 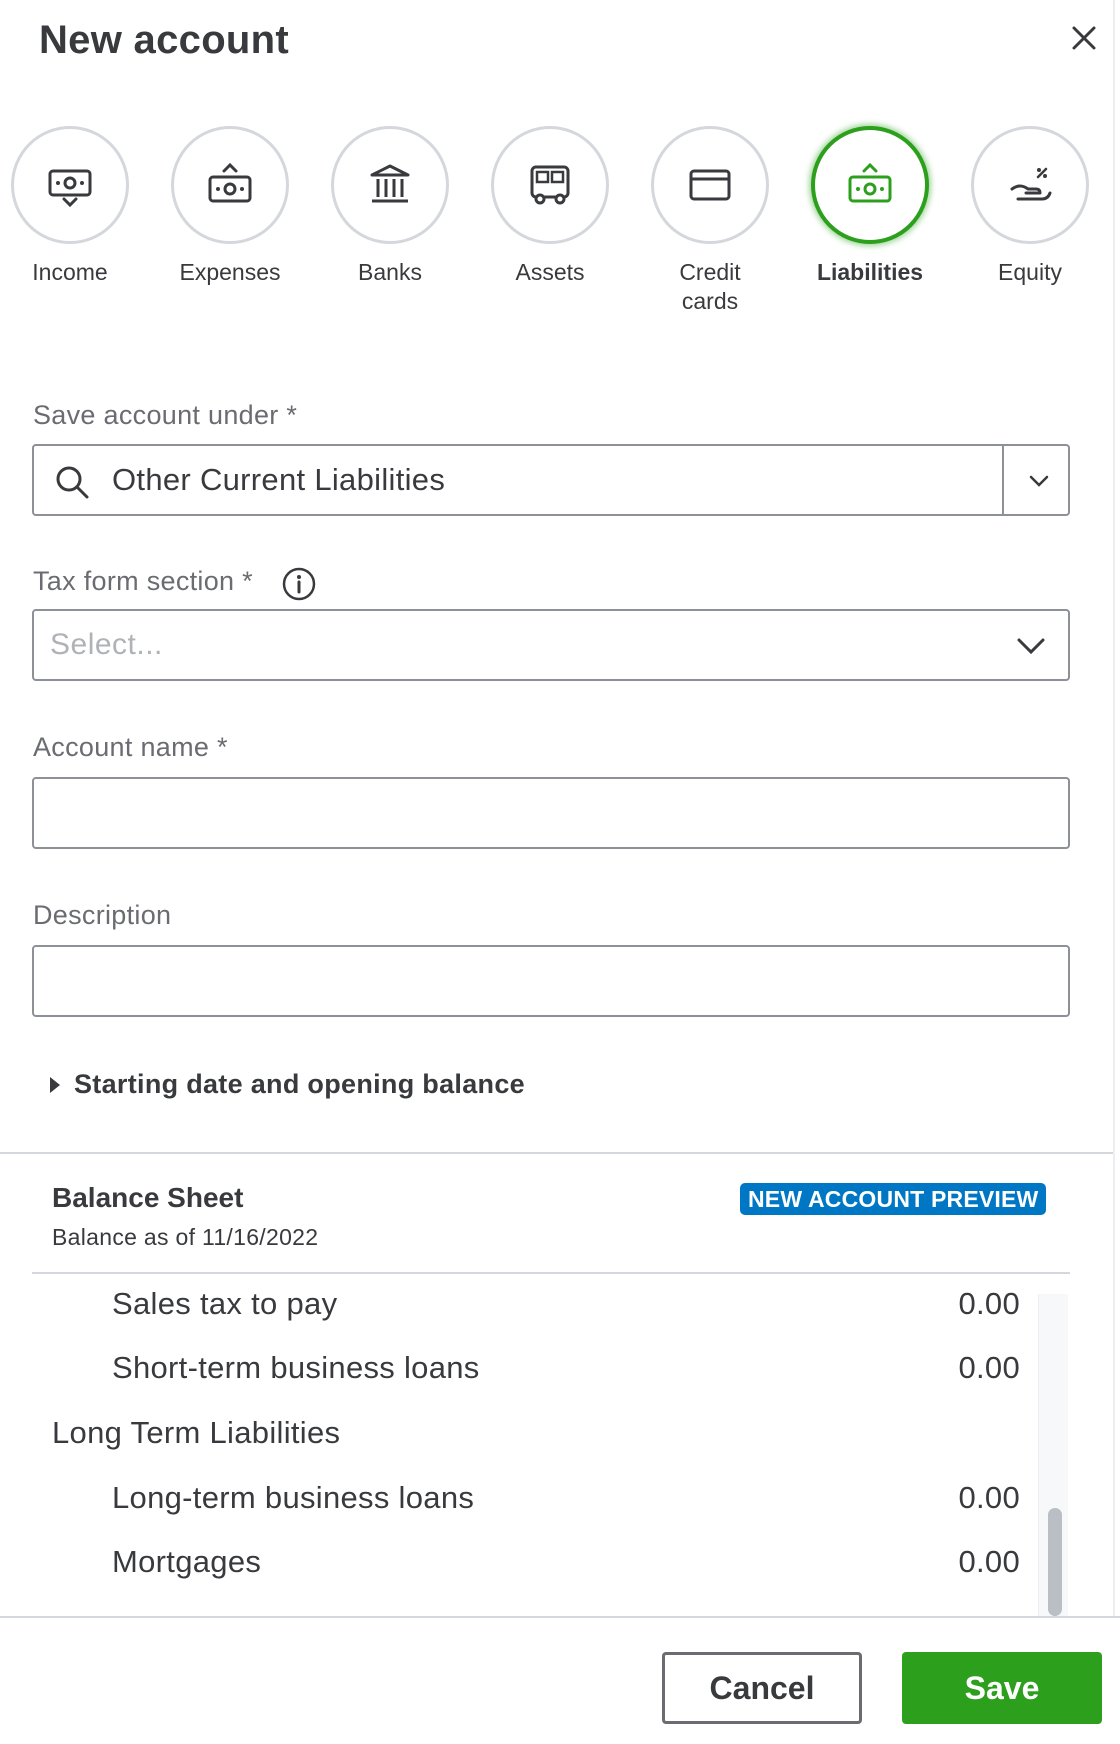 What do you see at coordinates (70, 188) in the screenshot?
I see `income-icon` at bounding box center [70, 188].